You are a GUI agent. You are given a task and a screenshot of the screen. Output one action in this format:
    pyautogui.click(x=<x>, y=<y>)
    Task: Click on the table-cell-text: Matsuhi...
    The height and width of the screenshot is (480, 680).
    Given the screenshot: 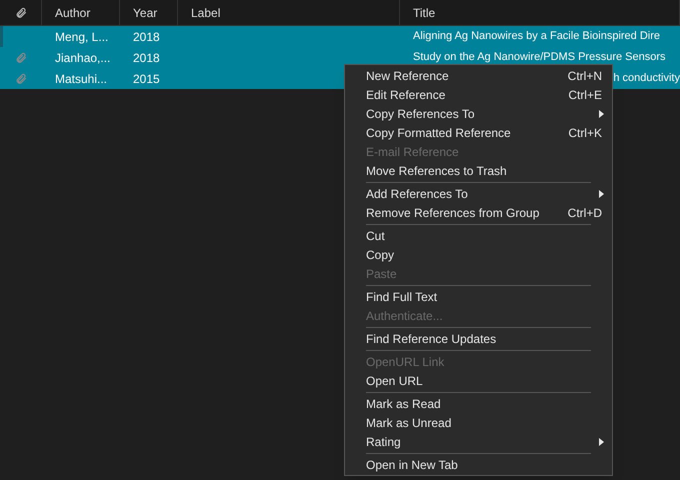 What is the action you would take?
    pyautogui.click(x=81, y=79)
    